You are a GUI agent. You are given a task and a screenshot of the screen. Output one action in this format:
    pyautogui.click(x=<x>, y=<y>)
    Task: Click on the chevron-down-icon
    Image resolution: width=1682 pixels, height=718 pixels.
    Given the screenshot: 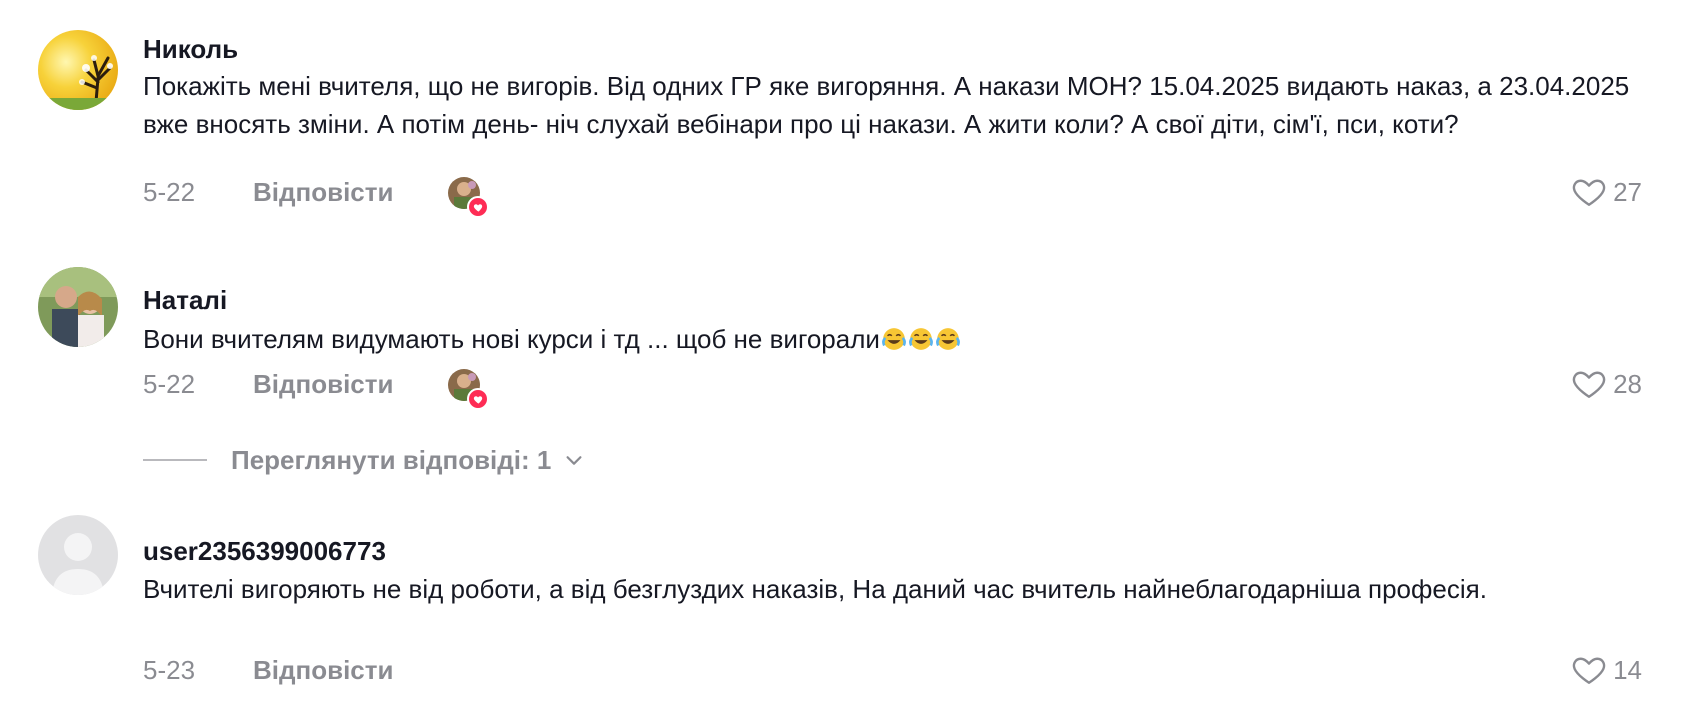 What is the action you would take?
    pyautogui.click(x=574, y=460)
    